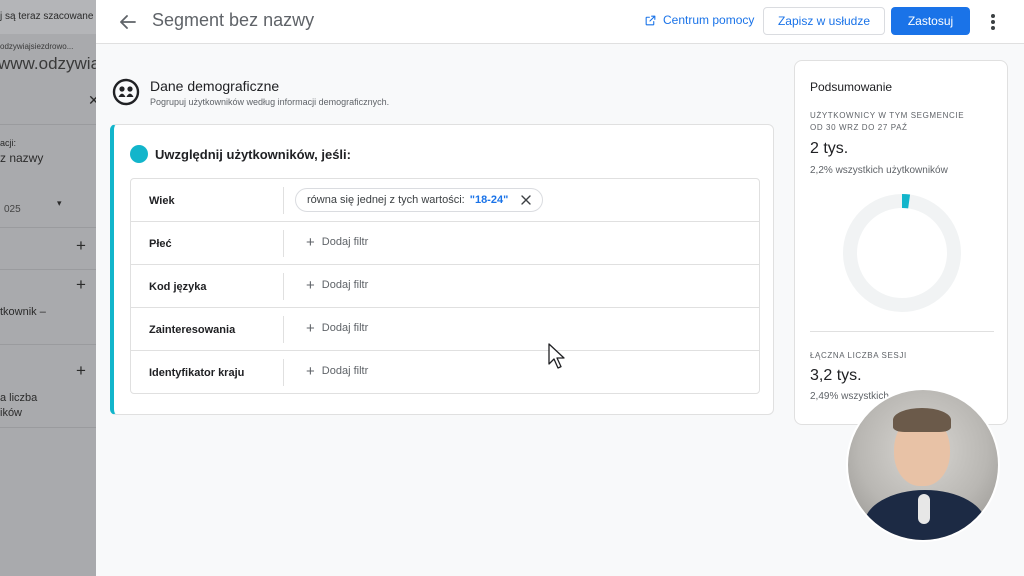 The width and height of the screenshot is (1024, 576). Describe the element at coordinates (92, 100) in the screenshot. I see `background-close-icon: ✕` at that location.